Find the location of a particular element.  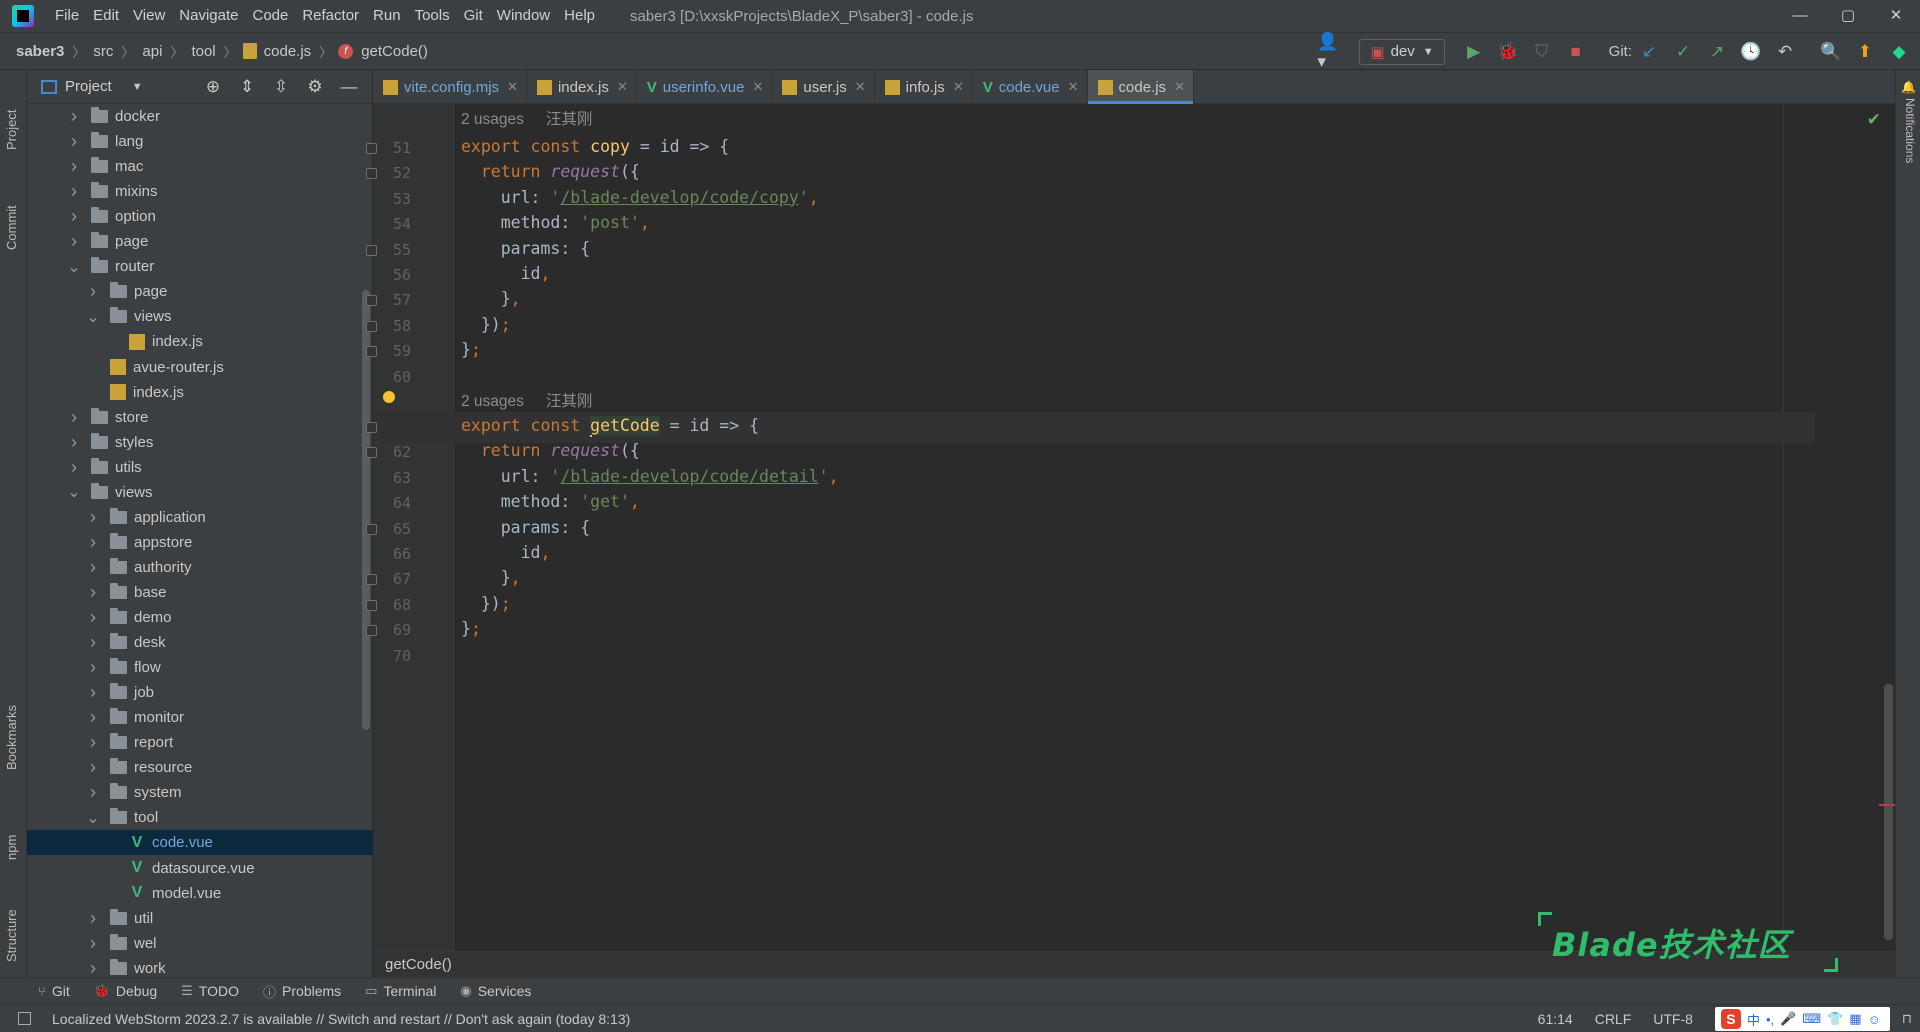

editor-tab: vite.config.mjs ✕ is located at coordinates (450, 87).